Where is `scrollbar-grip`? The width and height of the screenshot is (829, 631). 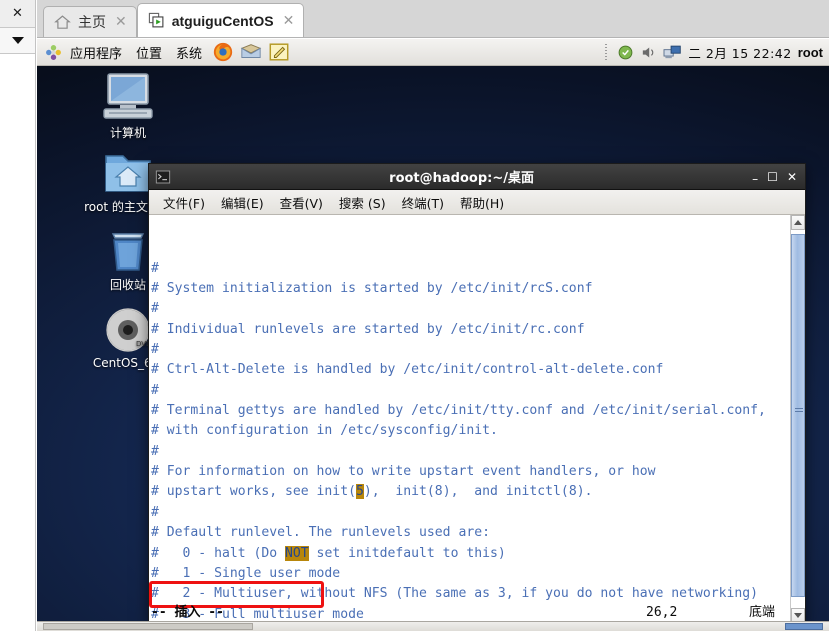 scrollbar-grip is located at coordinates (799, 411).